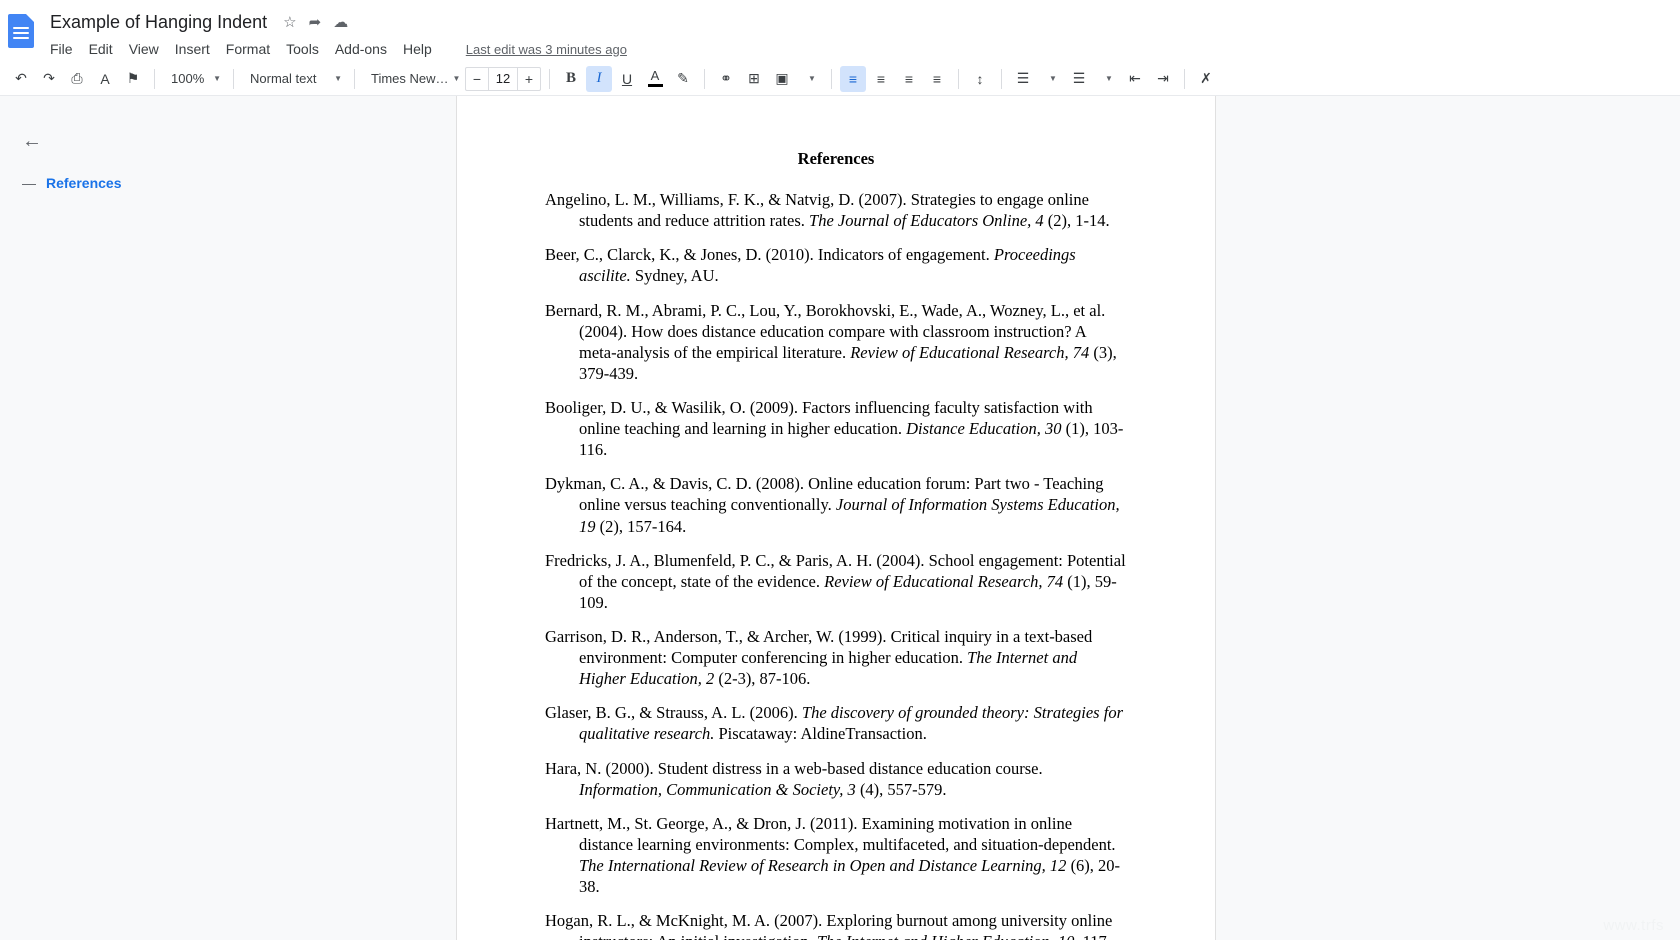 The width and height of the screenshot is (1680, 940). I want to click on menu-format: Format, so click(248, 49).